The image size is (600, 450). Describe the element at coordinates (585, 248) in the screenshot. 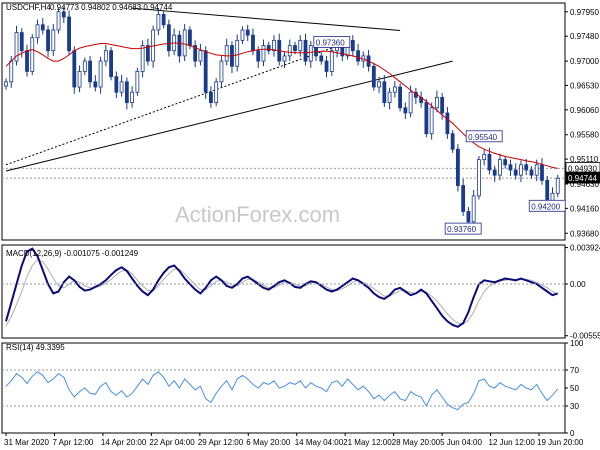

I see `y-tick-label: 0.003924` at that location.